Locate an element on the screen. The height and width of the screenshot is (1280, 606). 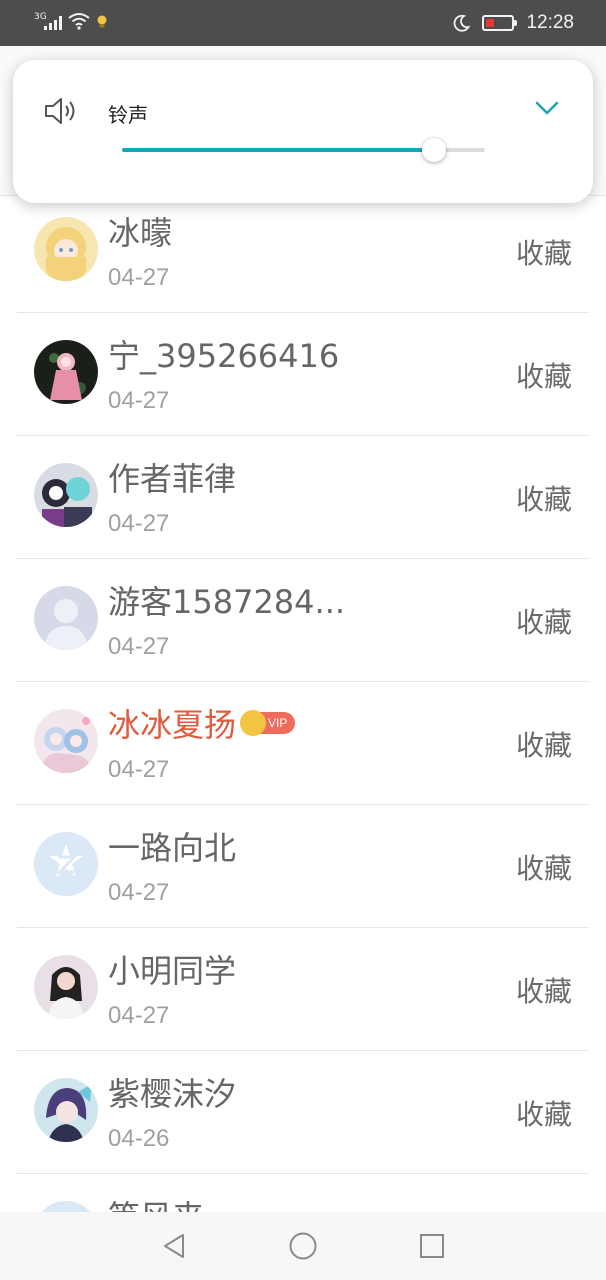
user-name: 紫樱沫汐 is located at coordinates (172, 1092).